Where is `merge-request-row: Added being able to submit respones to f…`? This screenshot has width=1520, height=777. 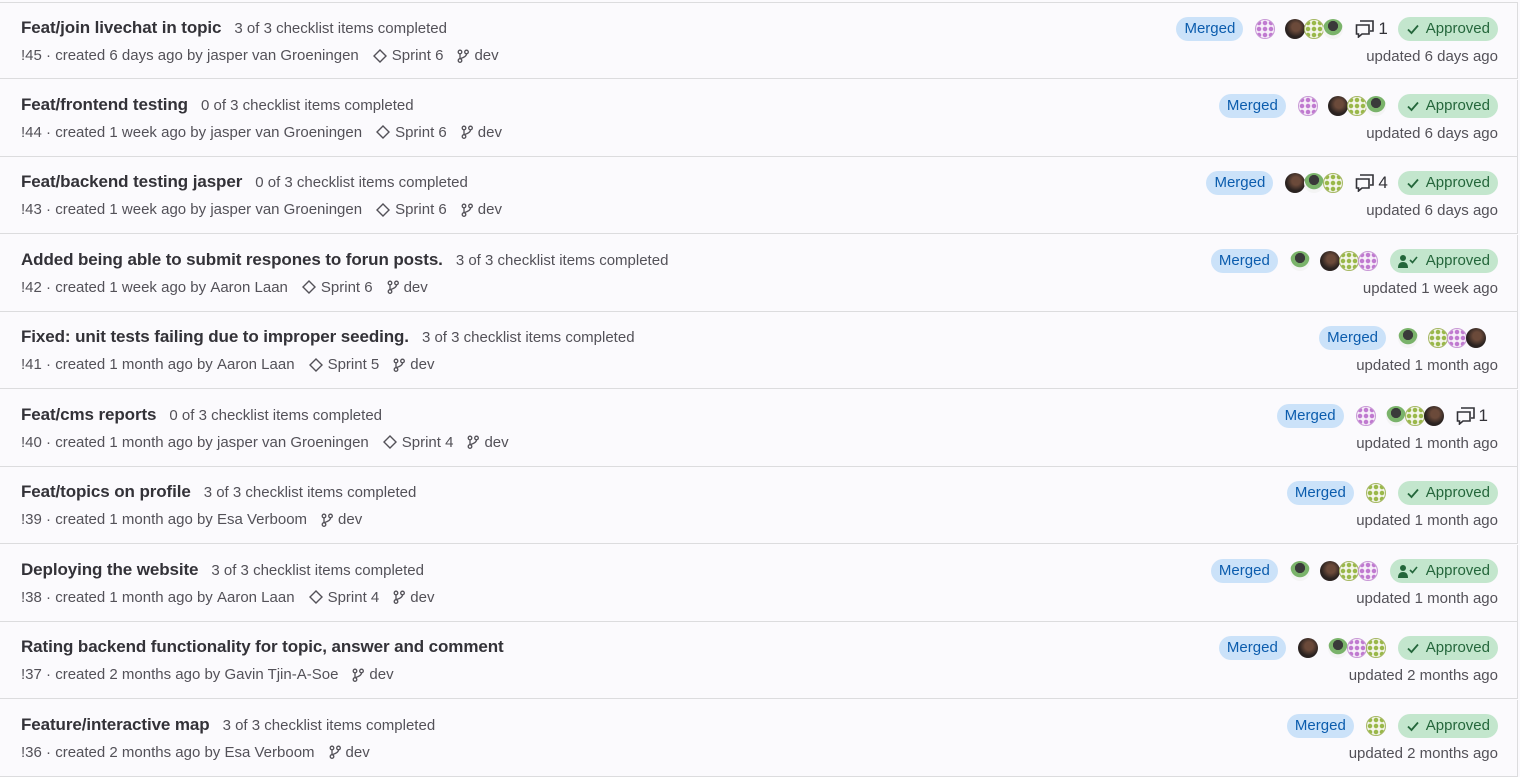
merge-request-row: Added being able to submit respones to f… is located at coordinates (759, 273).